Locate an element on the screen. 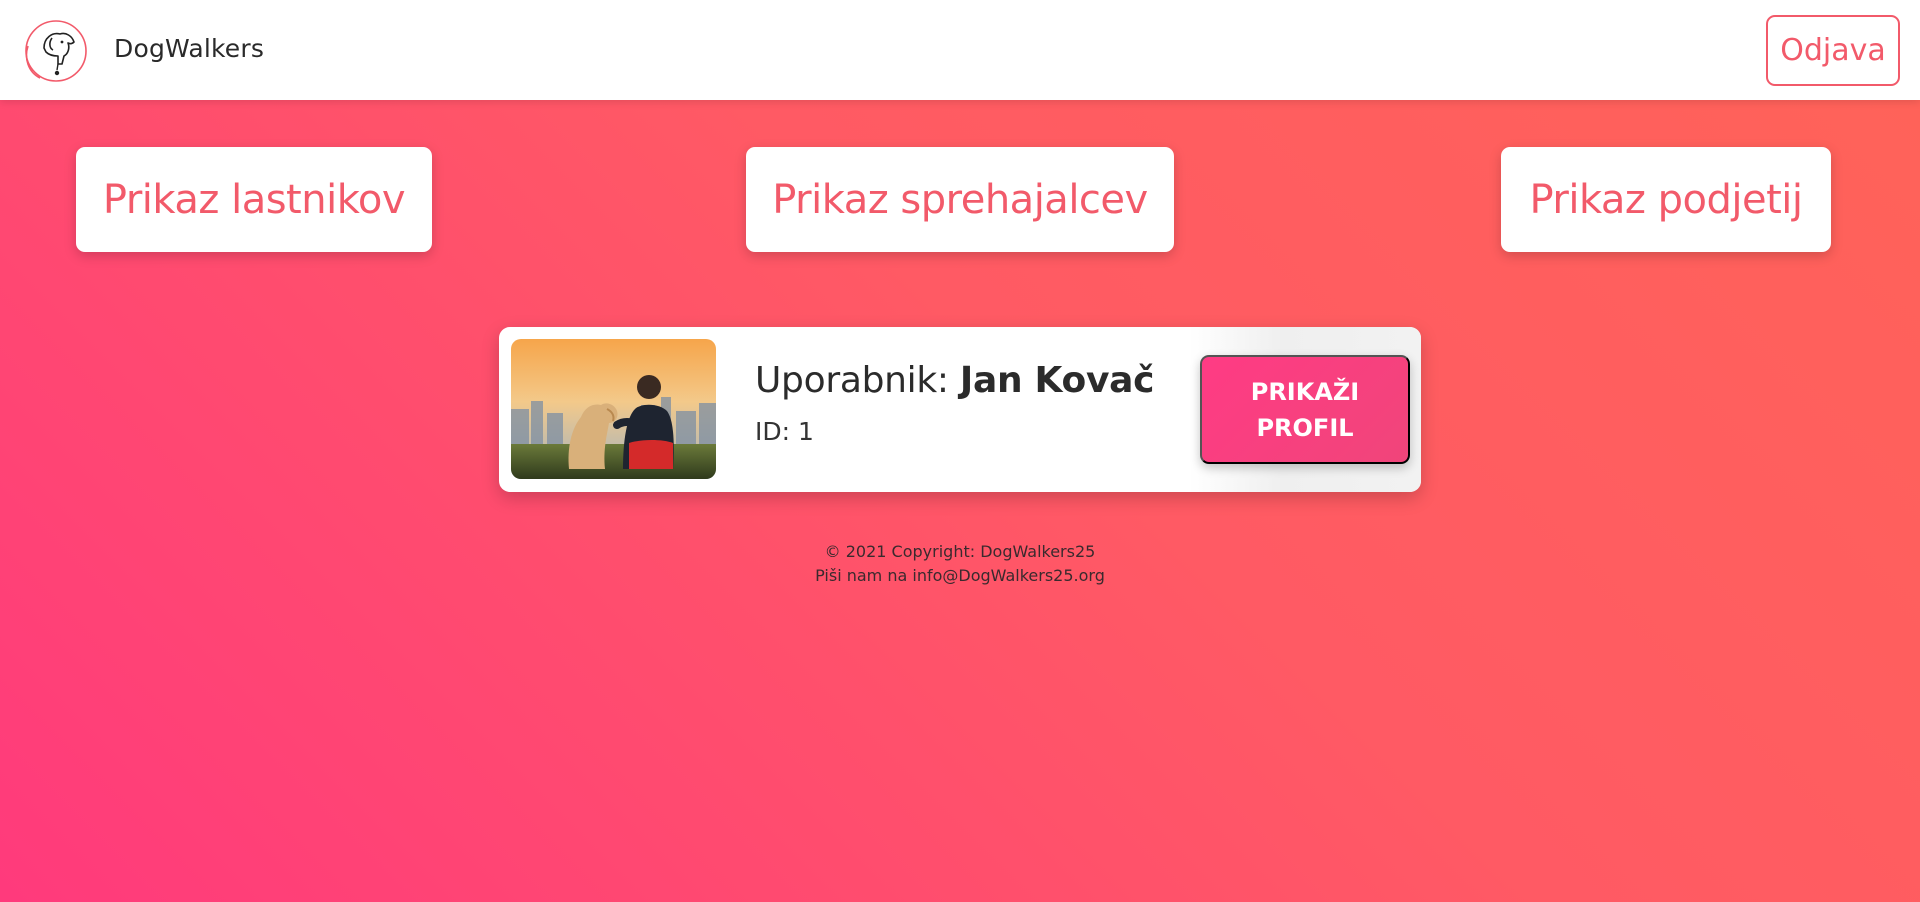 The image size is (1920, 902). user-photo is located at coordinates (613, 409).